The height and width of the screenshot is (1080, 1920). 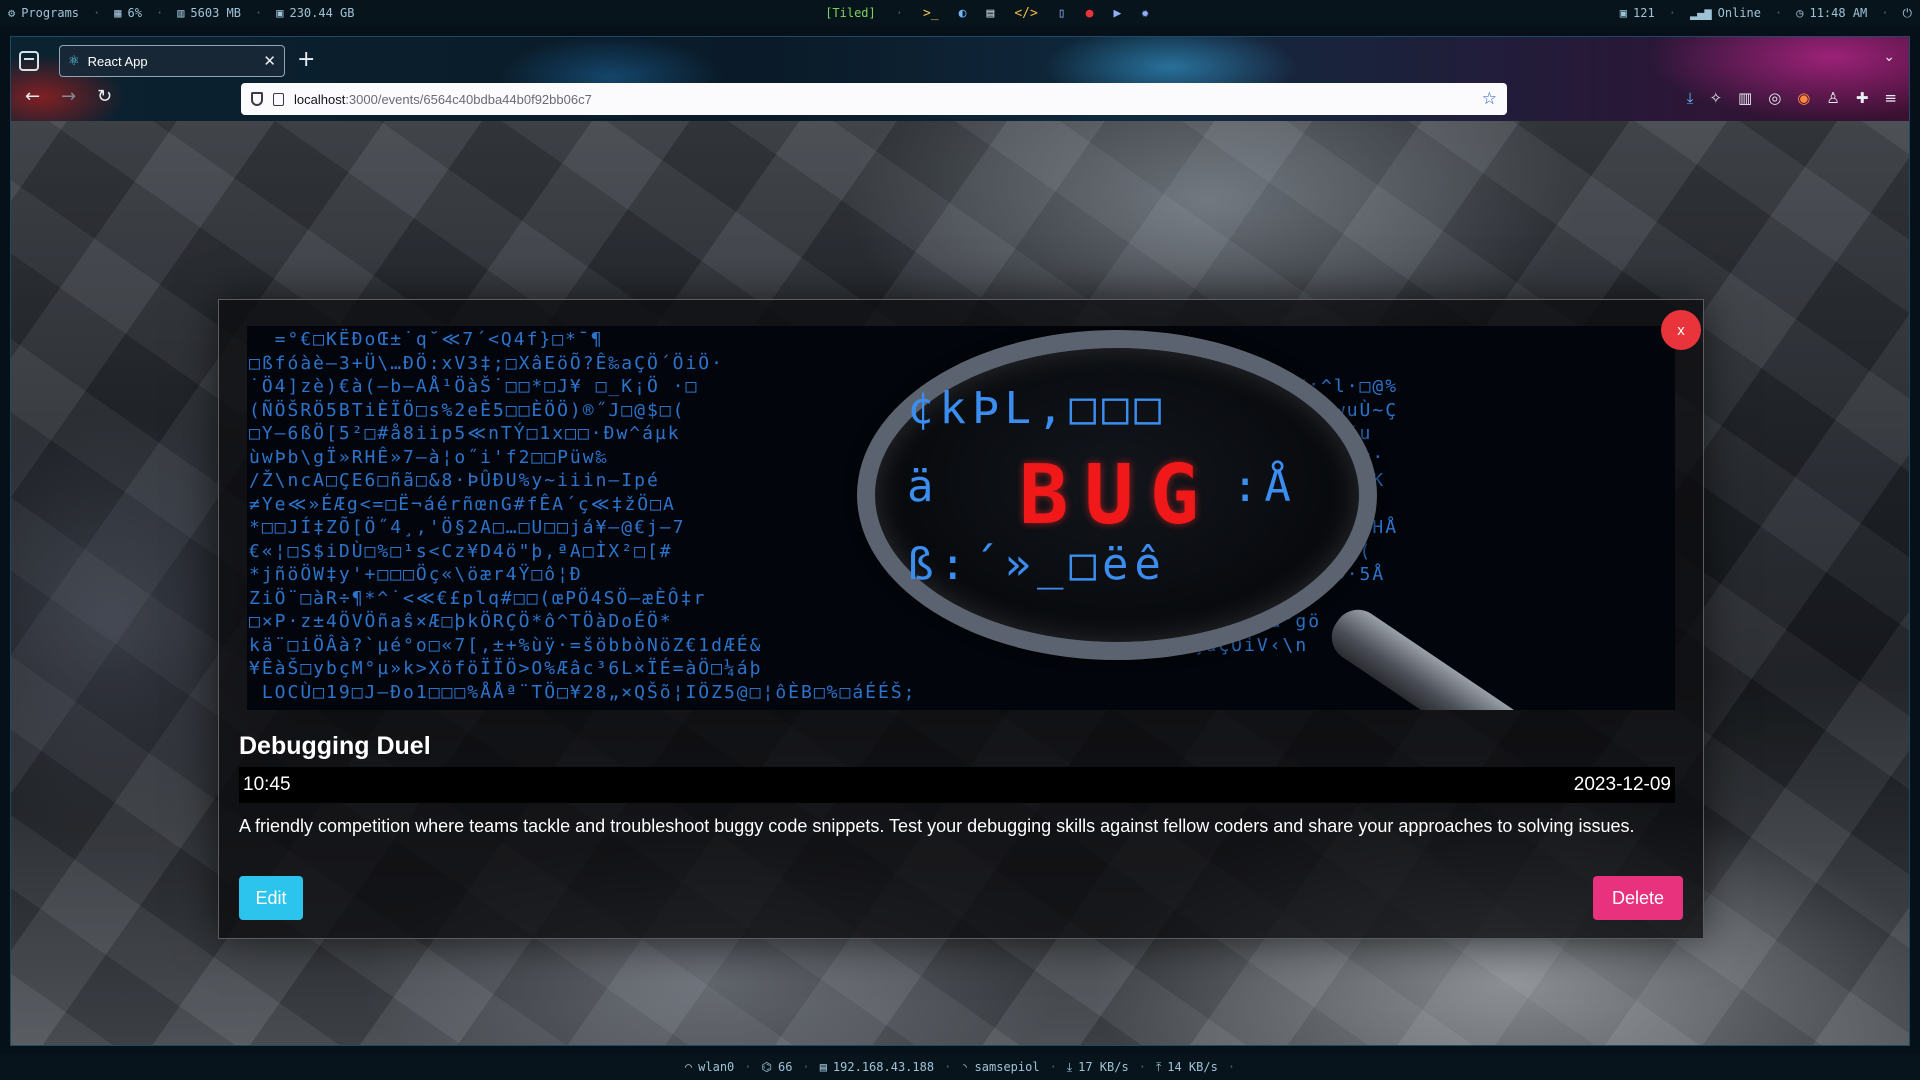 I want to click on toolbar-icons: ⤓ ✧ ▥ ◎ ◉ ♙ ✚ ≡, so click(x=1792, y=98).